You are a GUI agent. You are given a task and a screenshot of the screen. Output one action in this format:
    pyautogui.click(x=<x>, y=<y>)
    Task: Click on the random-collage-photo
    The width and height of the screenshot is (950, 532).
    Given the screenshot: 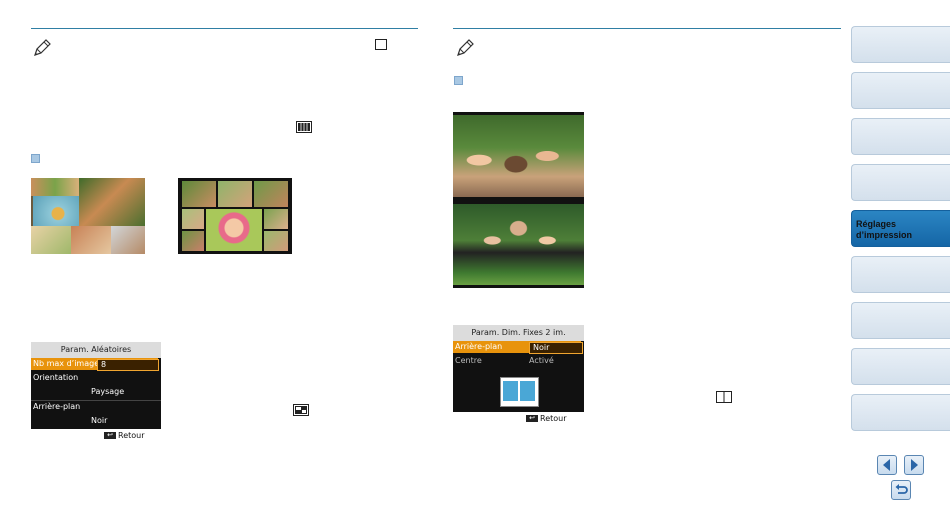 What is the action you would take?
    pyautogui.click(x=88, y=216)
    